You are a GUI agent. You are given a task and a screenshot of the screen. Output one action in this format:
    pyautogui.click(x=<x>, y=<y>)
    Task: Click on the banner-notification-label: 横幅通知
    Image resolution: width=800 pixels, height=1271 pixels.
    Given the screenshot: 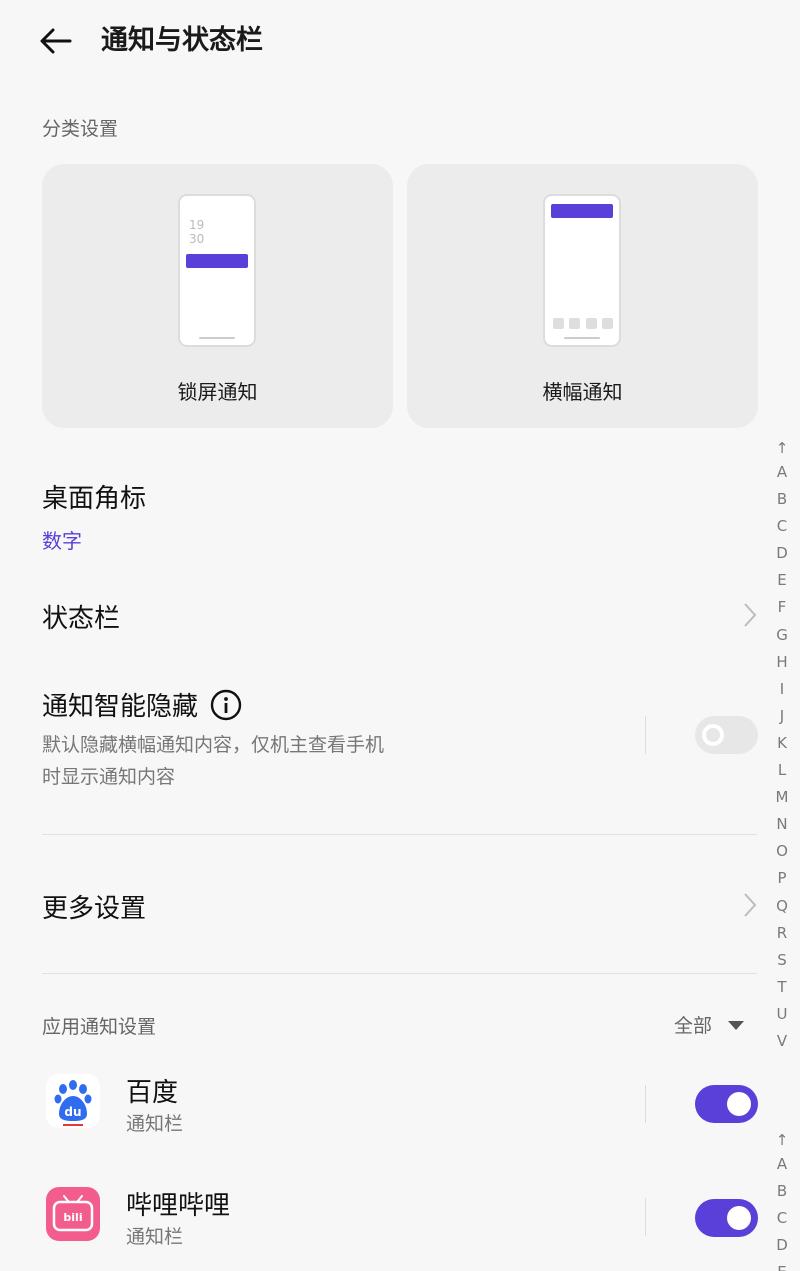 What is the action you would take?
    pyautogui.click(x=582, y=392)
    